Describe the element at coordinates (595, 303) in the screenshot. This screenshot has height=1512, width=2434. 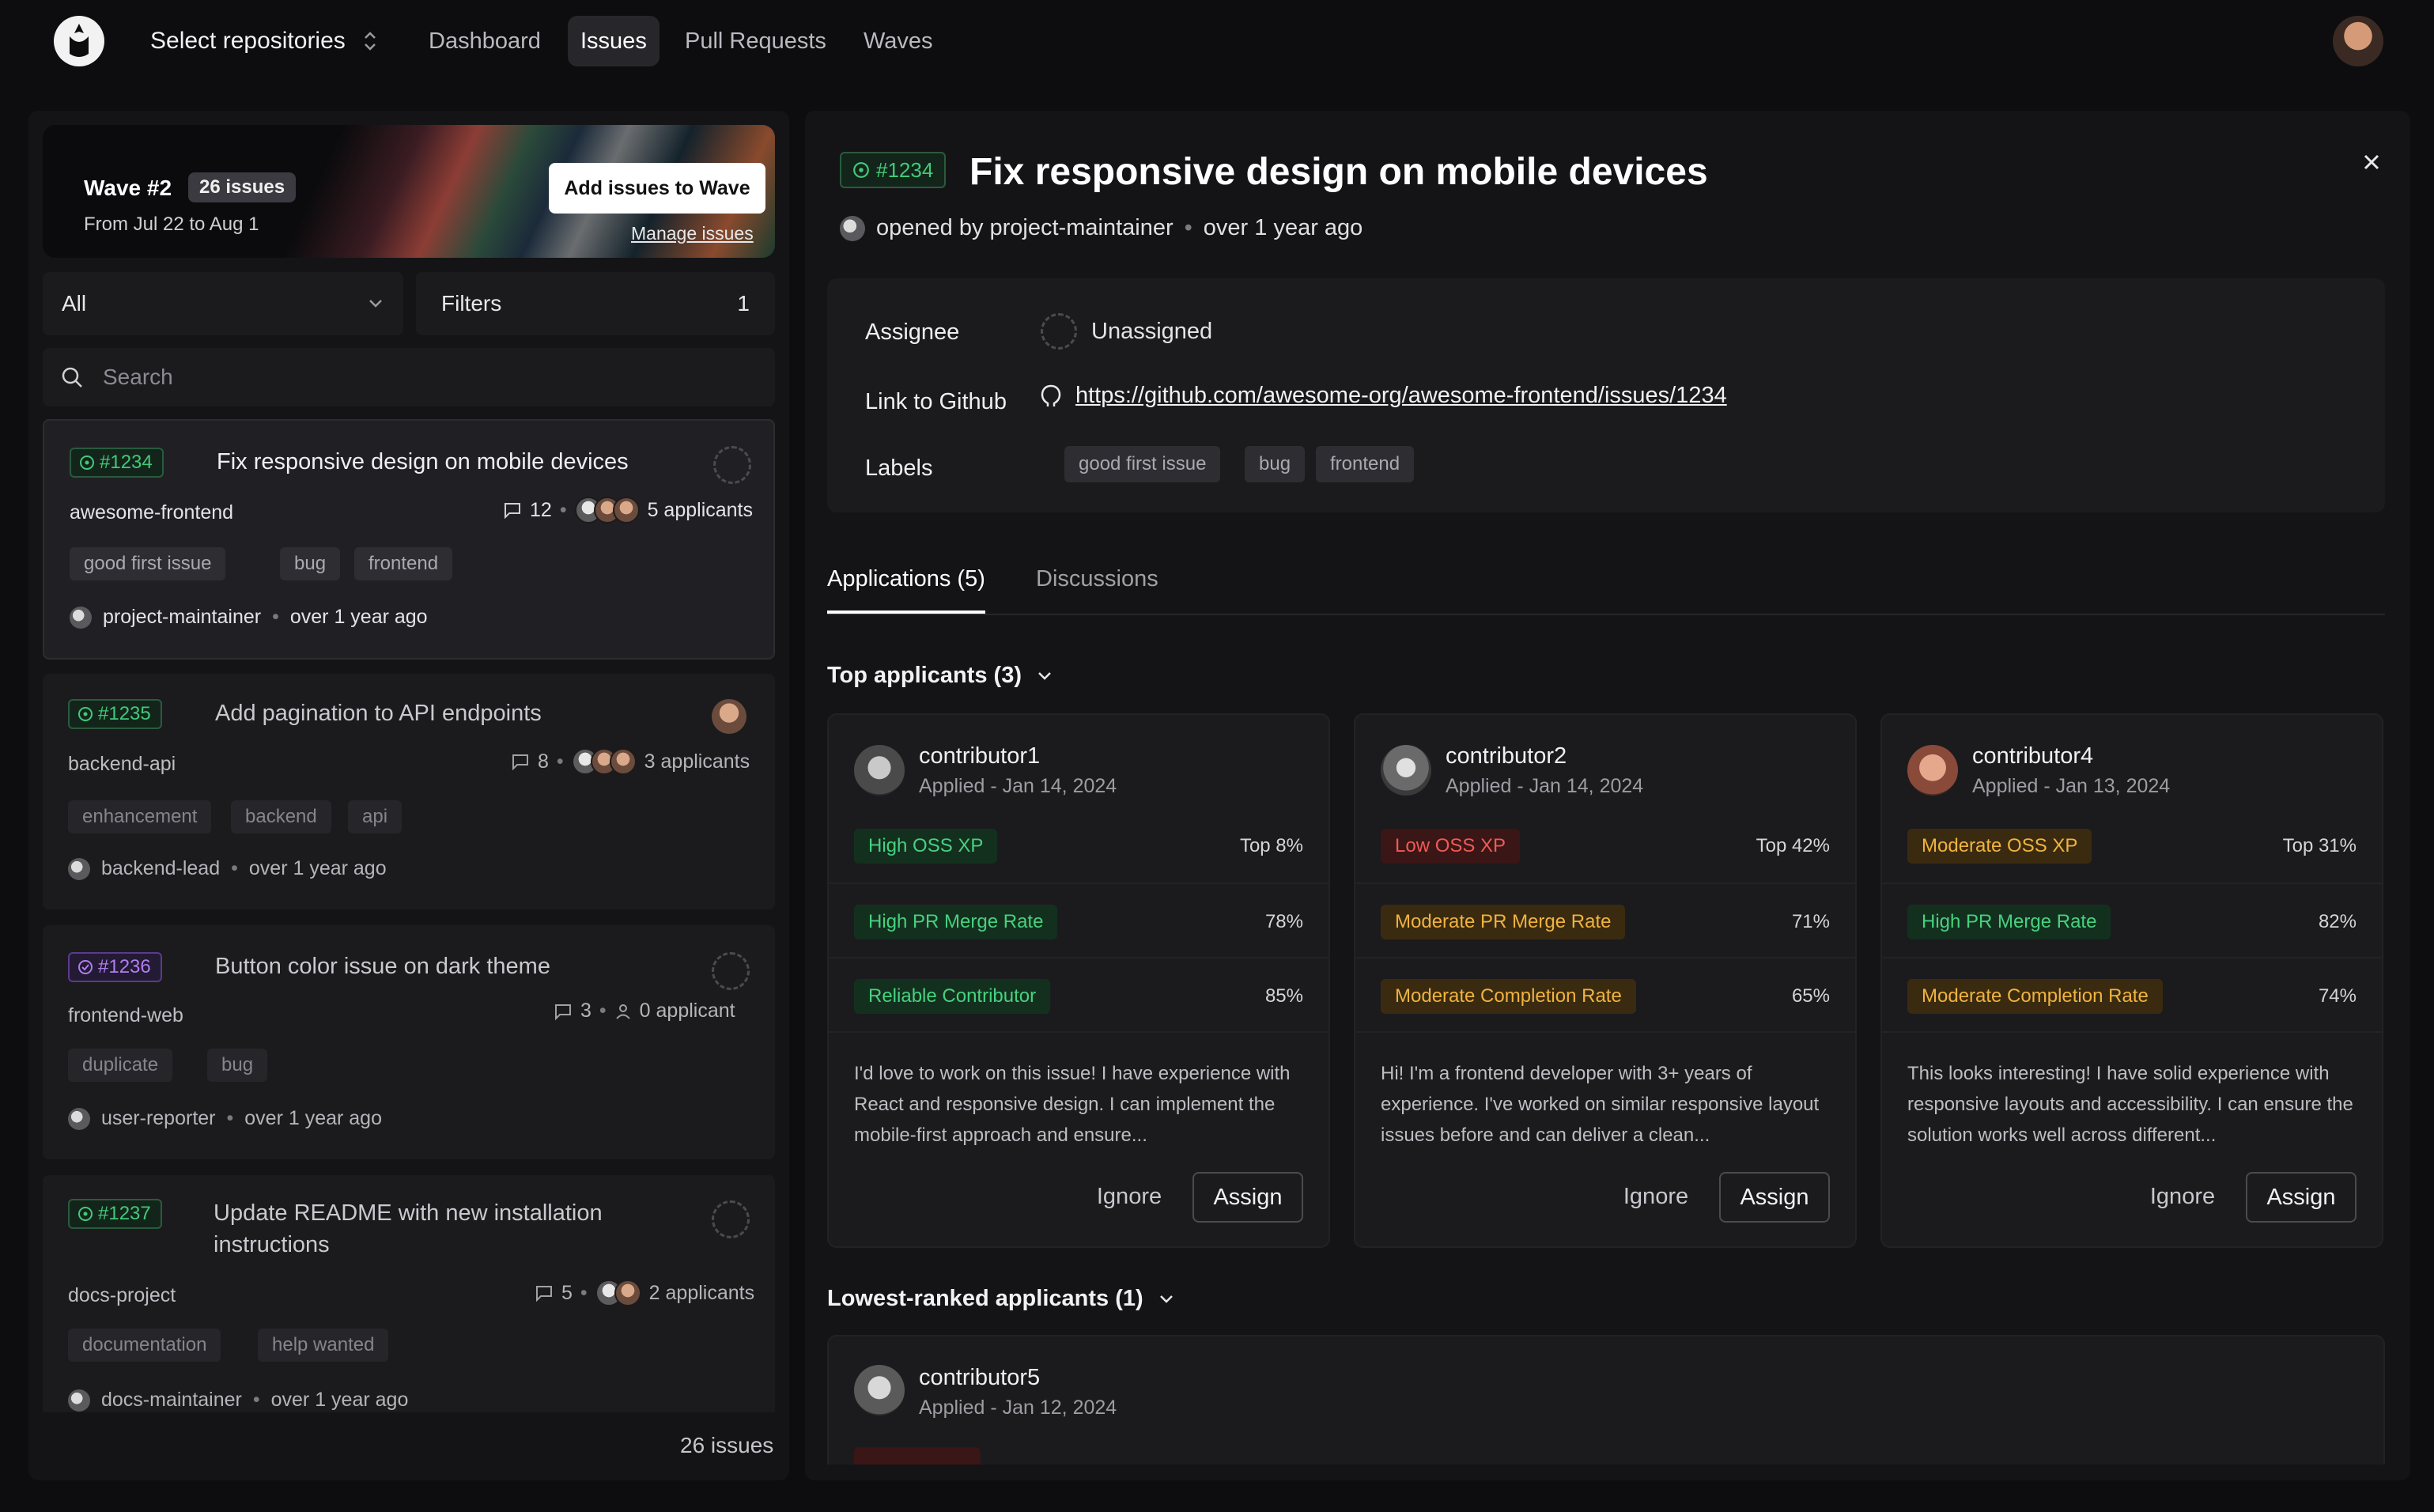
I see `filters-button: Filters 1` at that location.